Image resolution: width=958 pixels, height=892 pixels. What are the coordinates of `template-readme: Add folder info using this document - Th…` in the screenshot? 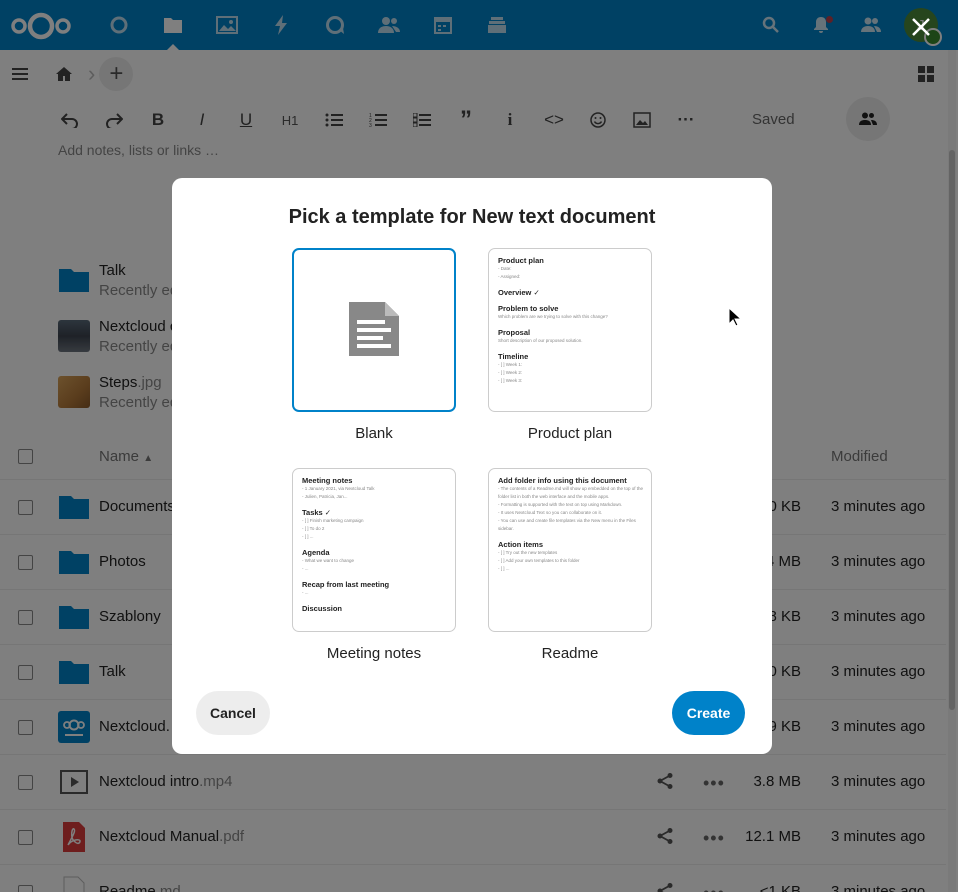 It's located at (570, 565).